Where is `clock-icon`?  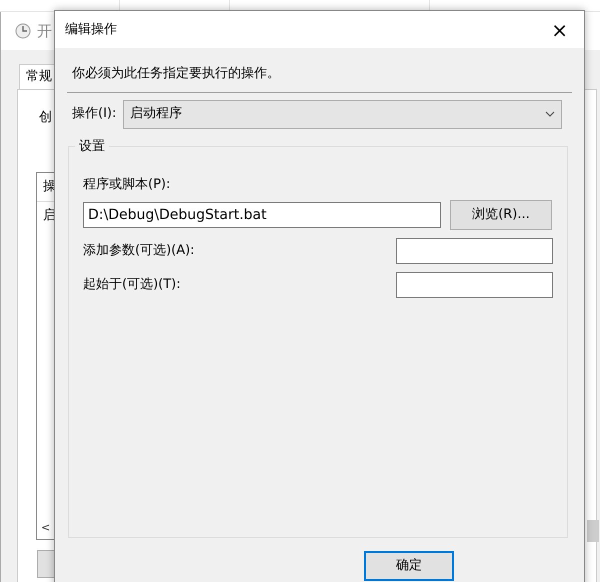 clock-icon is located at coordinates (23, 31).